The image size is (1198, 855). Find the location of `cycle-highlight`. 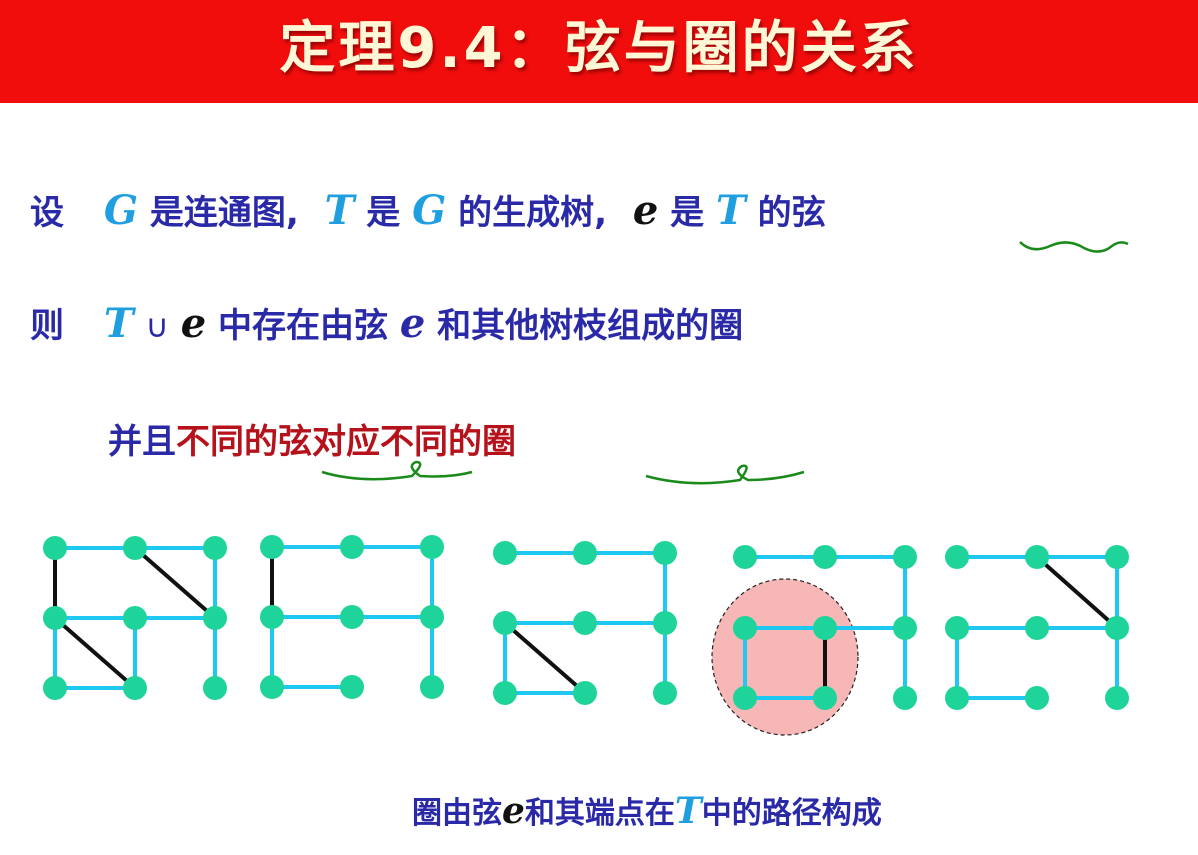

cycle-highlight is located at coordinates (785, 657).